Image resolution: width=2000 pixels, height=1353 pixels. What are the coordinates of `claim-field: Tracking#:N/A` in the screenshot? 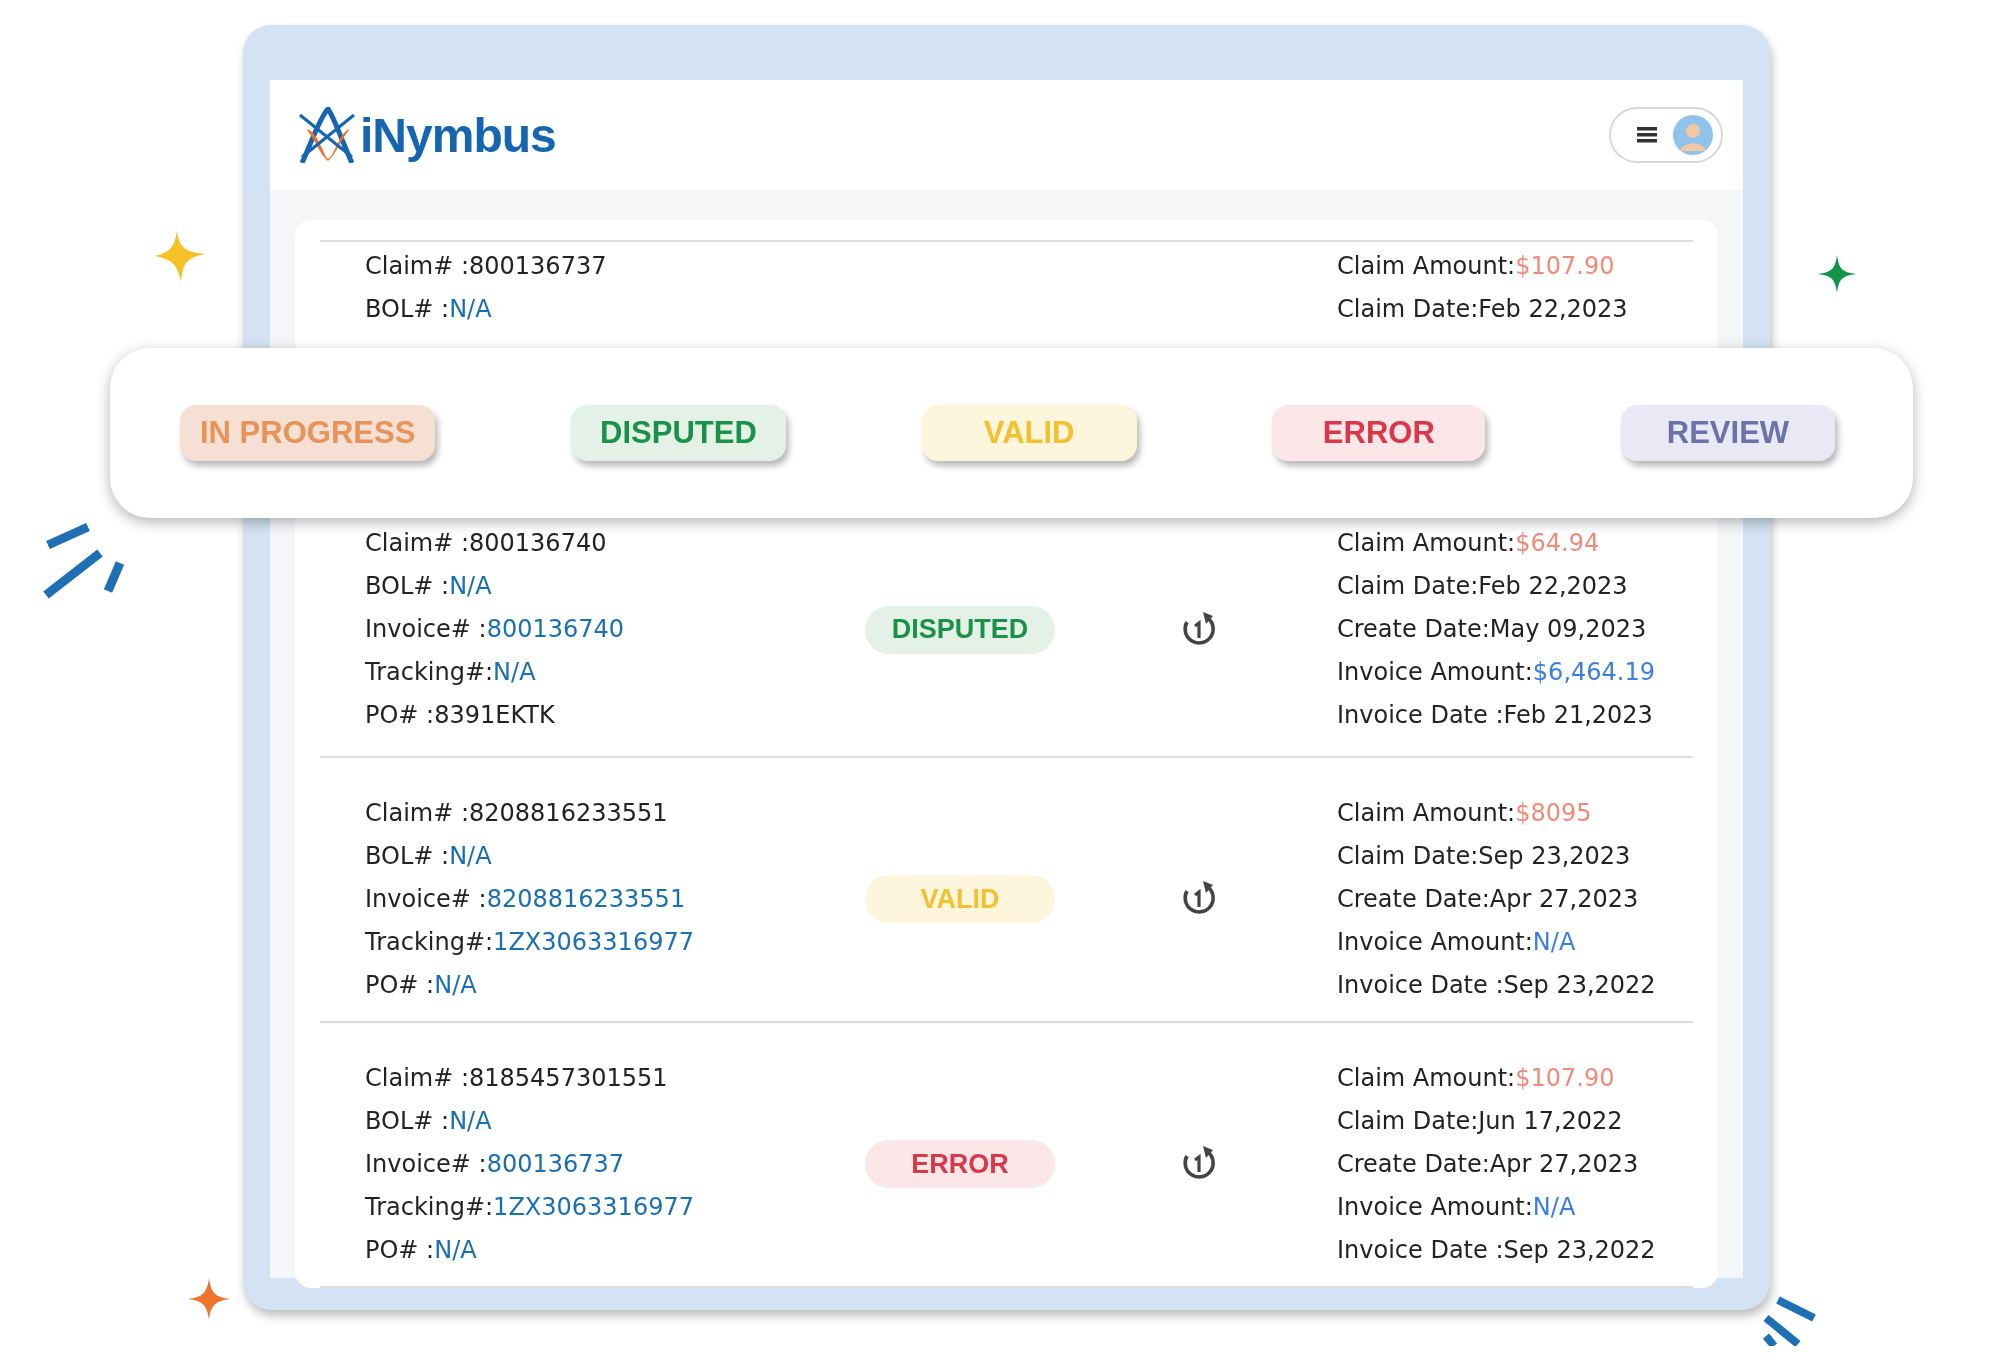 It's located at (615, 672).